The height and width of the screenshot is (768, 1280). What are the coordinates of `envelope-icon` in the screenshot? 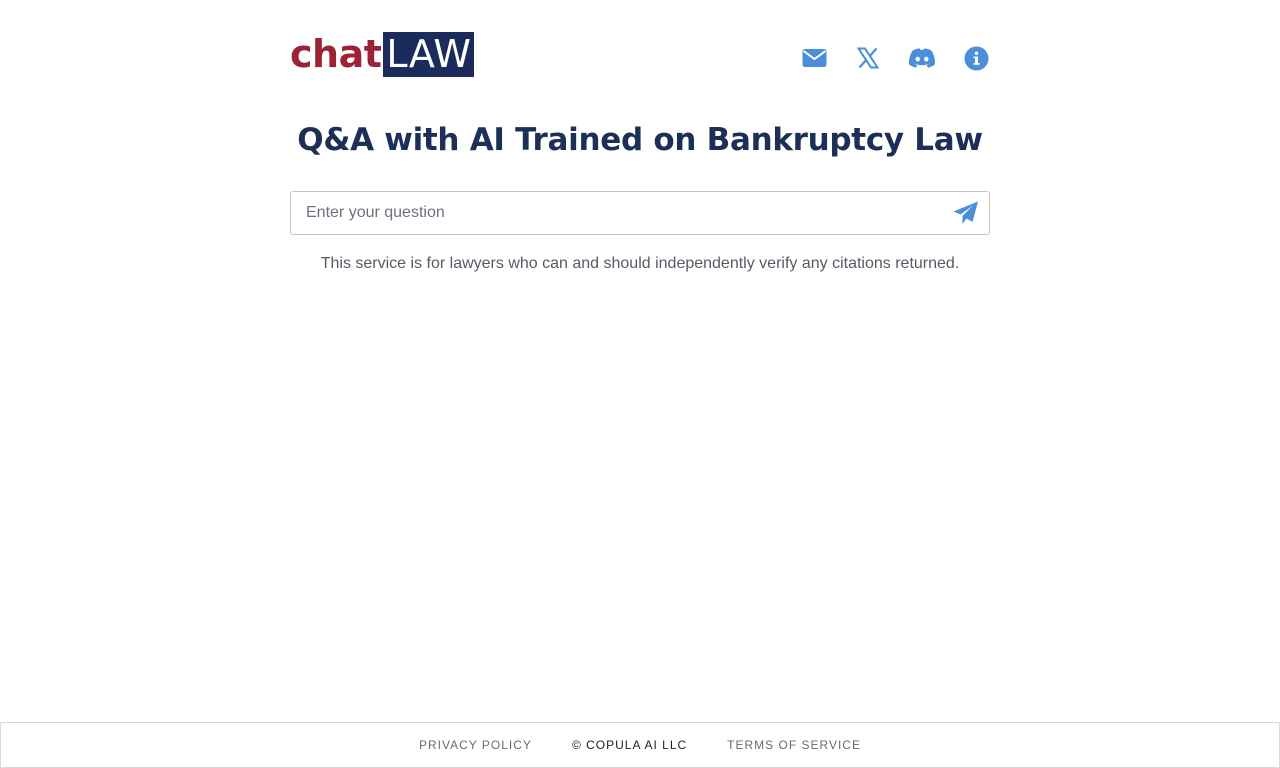 It's located at (814, 58).